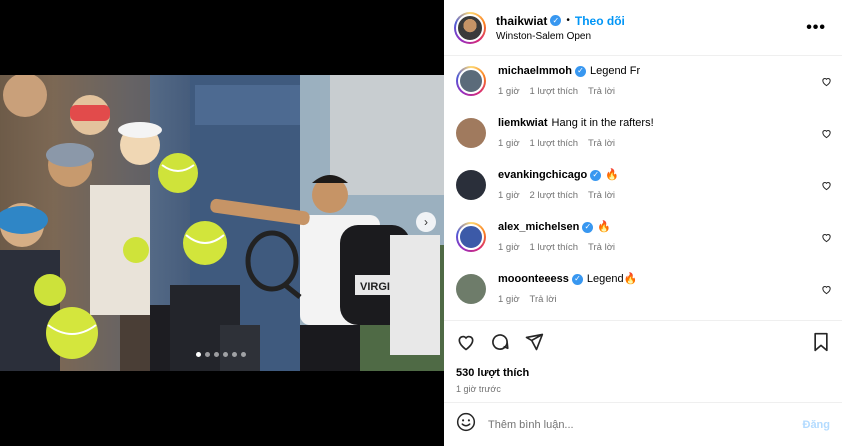 The height and width of the screenshot is (446, 842). I want to click on emoji-icon, so click(466, 422).